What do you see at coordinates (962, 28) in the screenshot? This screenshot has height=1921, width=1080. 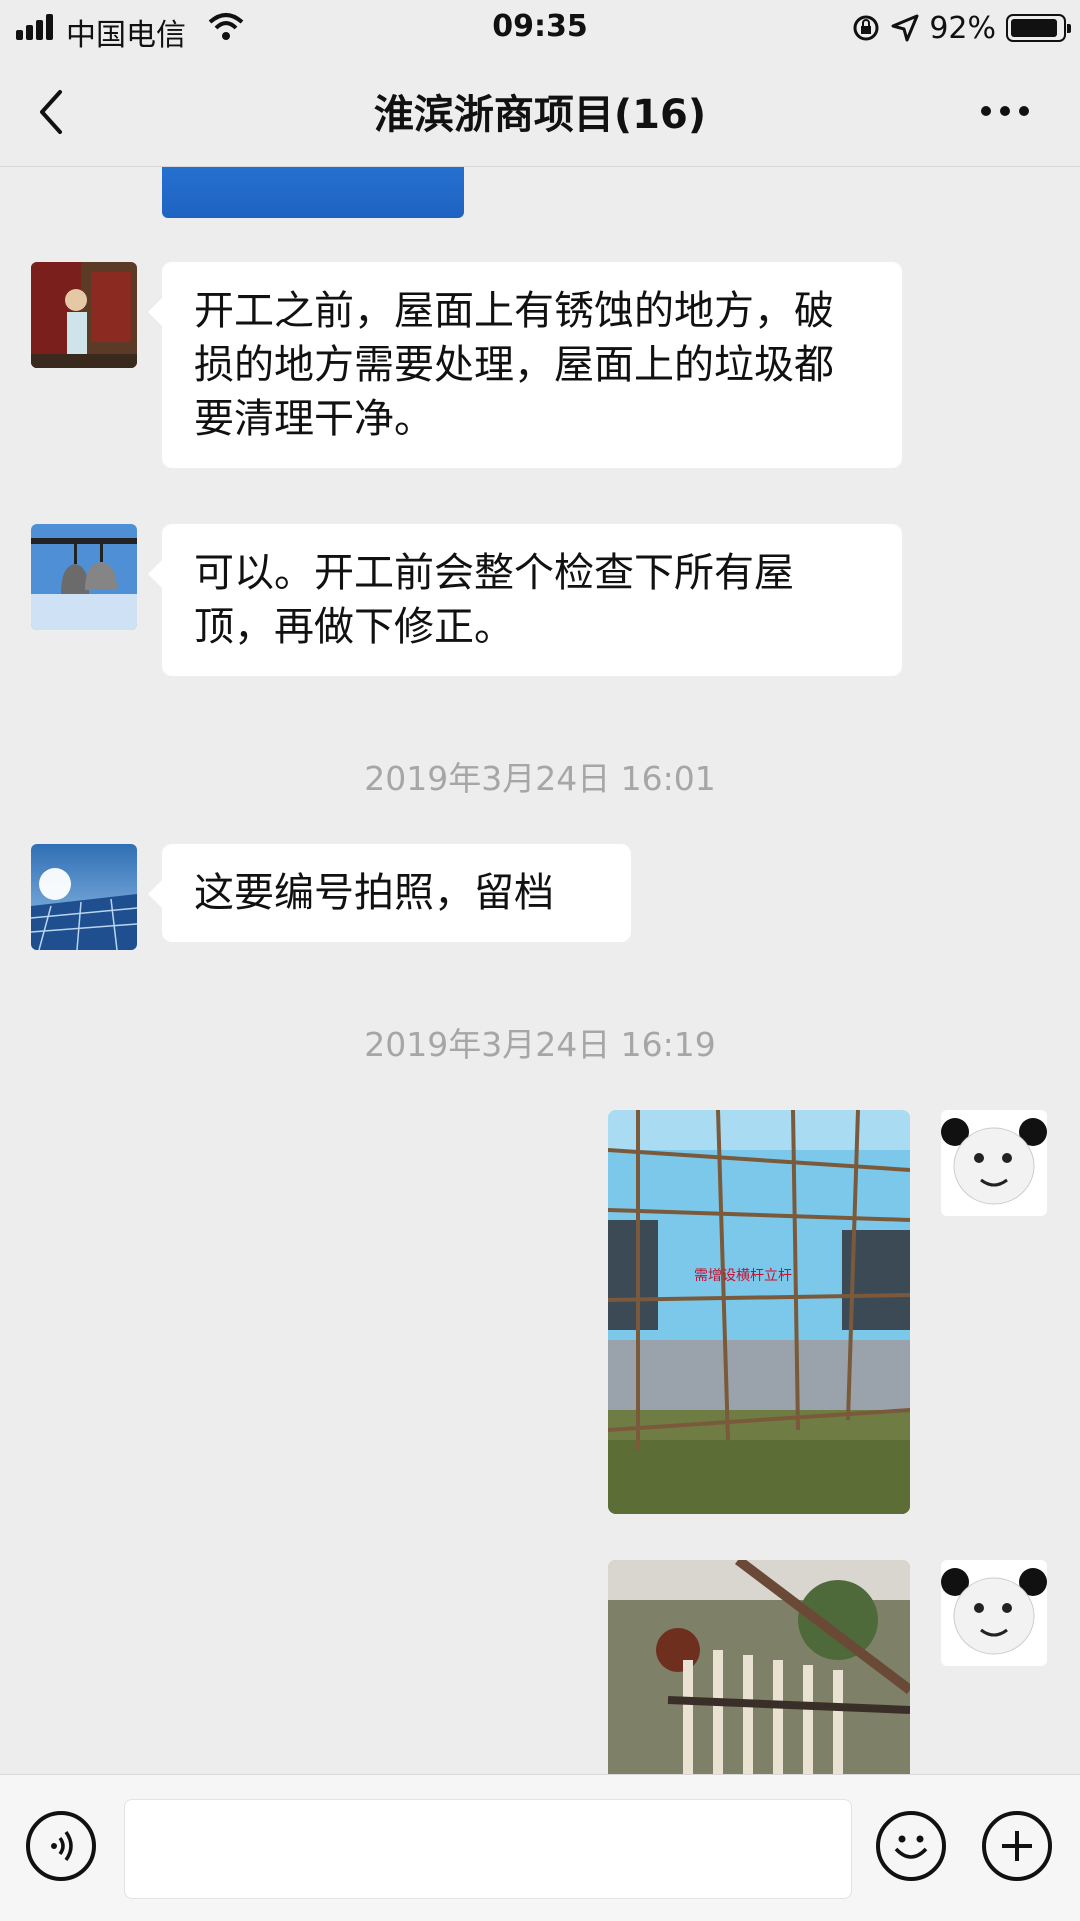 I see `battery-percent: 92%` at bounding box center [962, 28].